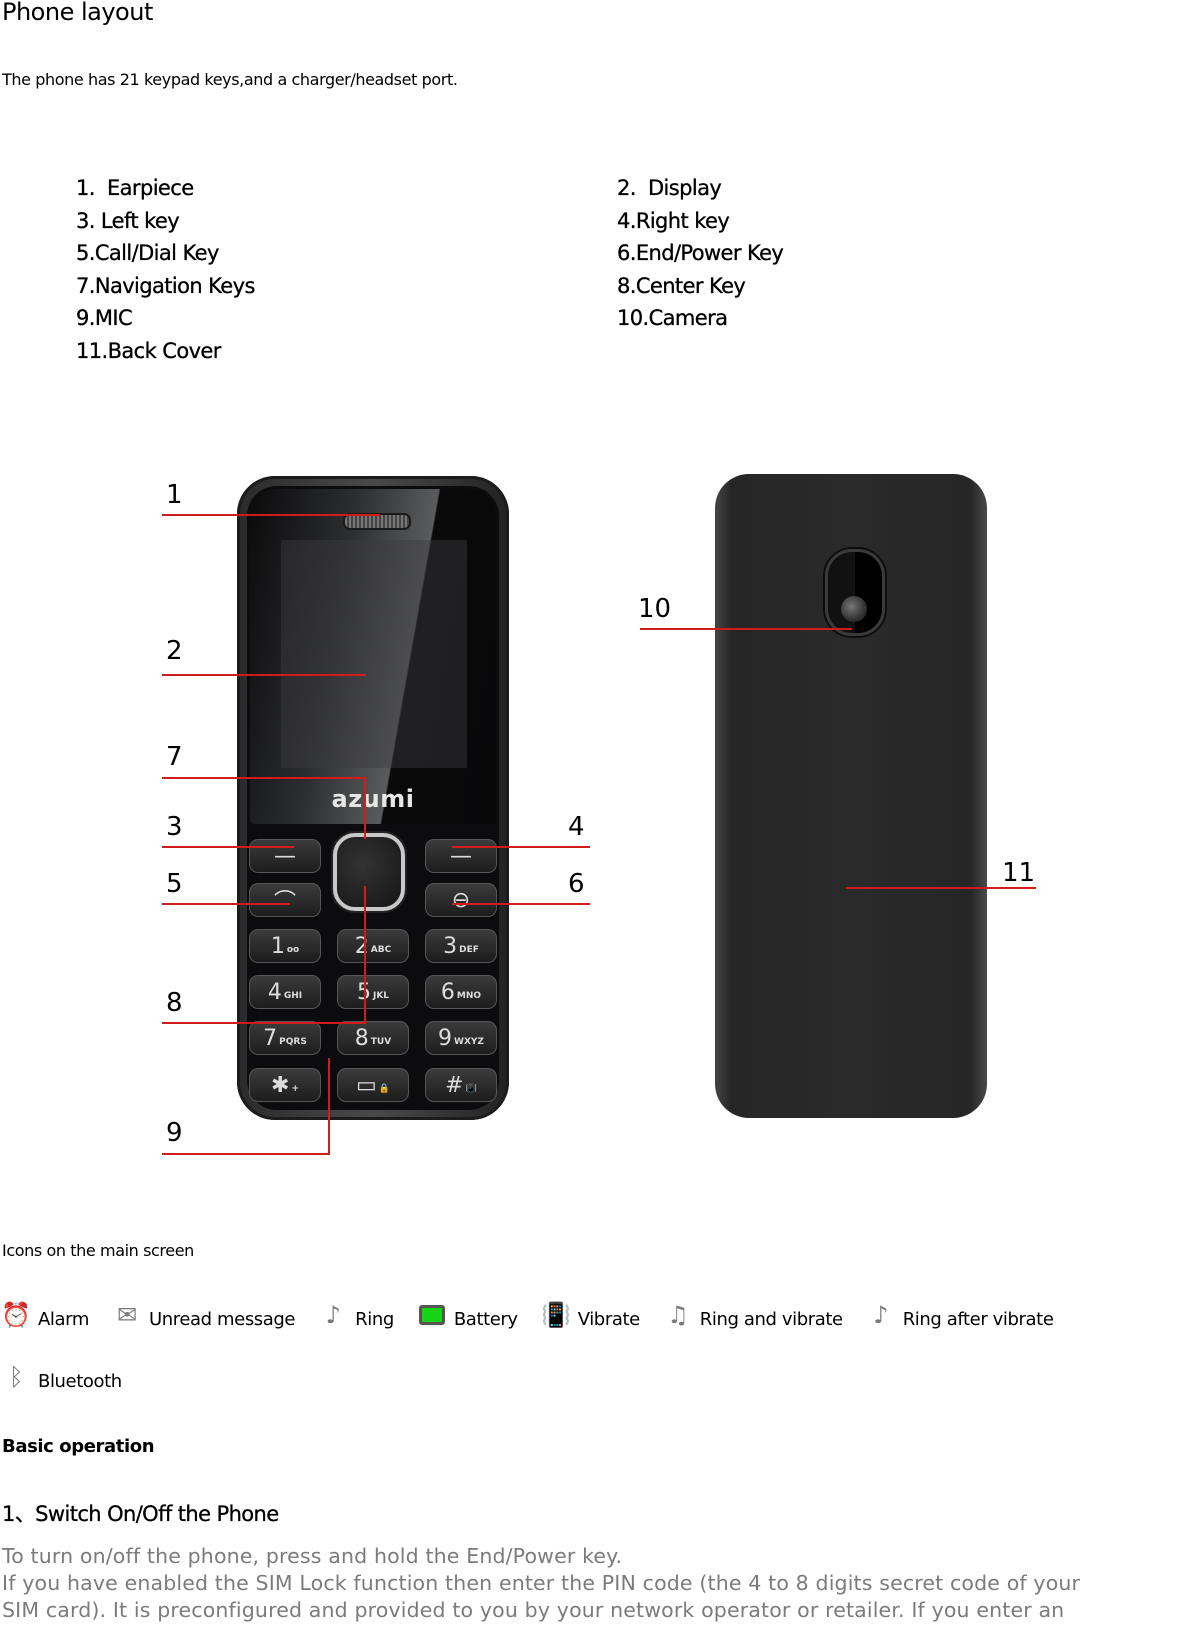  I want to click on legend-item-bluetooth: ᛒ Bluetooth, so click(61, 1377).